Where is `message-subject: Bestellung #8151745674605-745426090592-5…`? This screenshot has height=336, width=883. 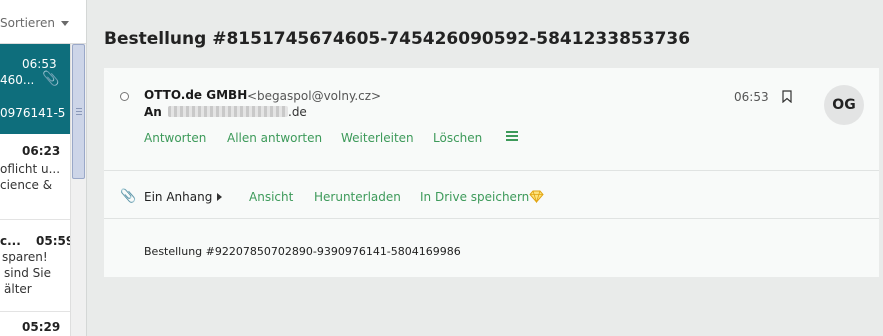
message-subject: Bestellung #8151745674605-745426090592-5… is located at coordinates (397, 39).